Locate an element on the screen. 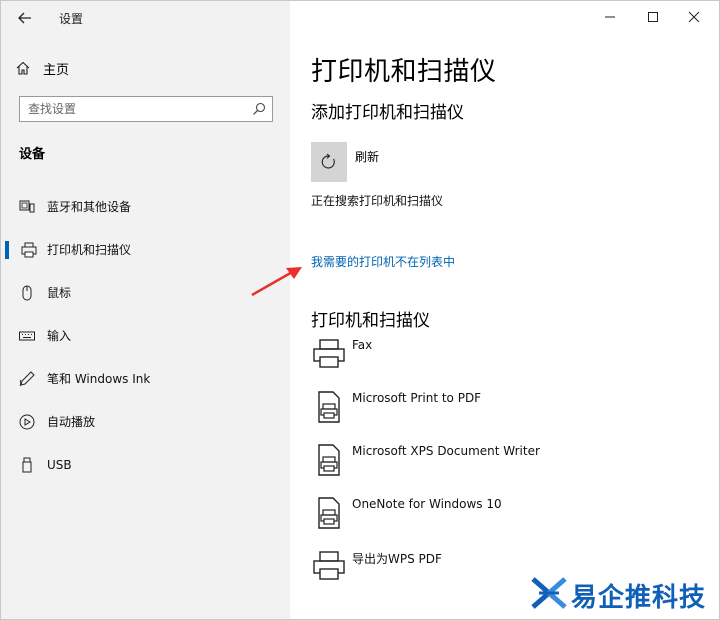  search-input is located at coordinates (139, 109).